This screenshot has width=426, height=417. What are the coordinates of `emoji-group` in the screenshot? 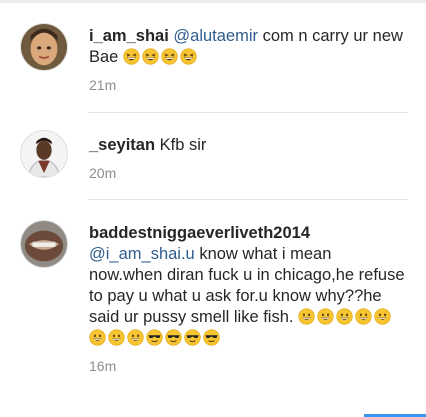 It's located at (161, 57).